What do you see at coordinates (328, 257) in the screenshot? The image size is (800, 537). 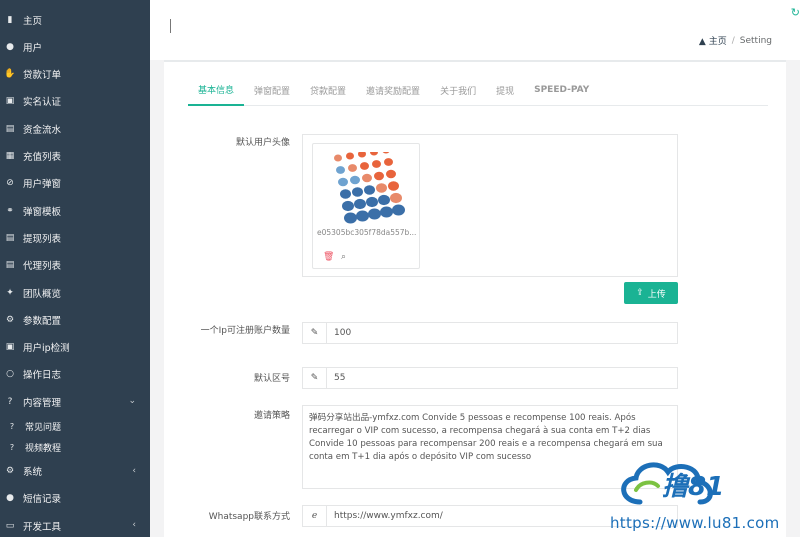 I see `delete-icon: 🗑` at bounding box center [328, 257].